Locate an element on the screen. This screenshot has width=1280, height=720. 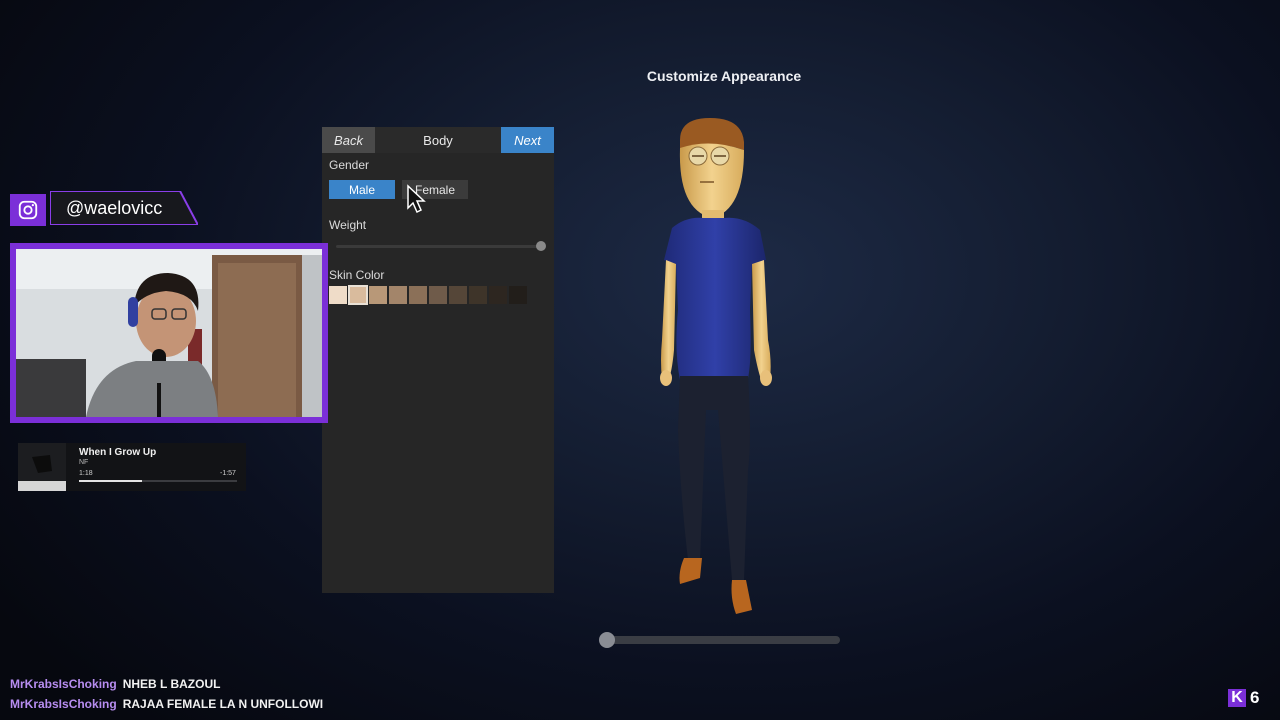
album-art is located at coordinates (42, 467).